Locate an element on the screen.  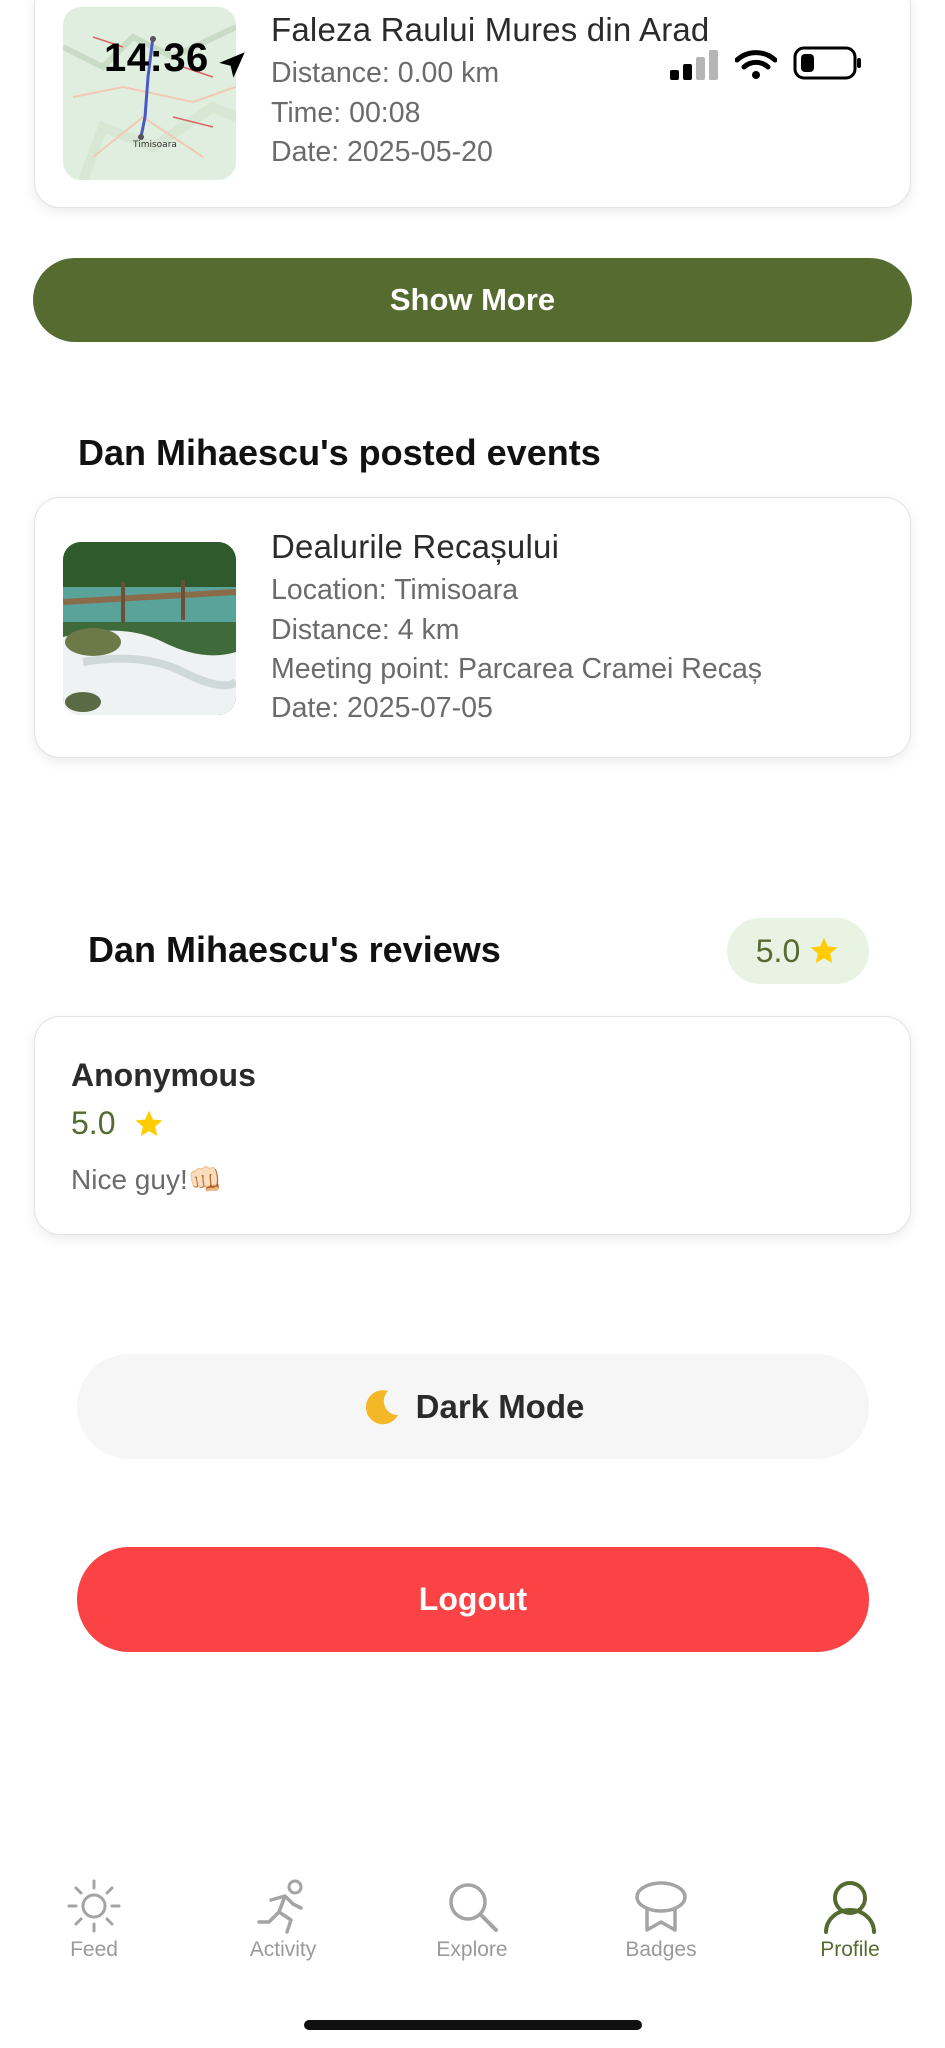
event-meeting-point: Meeting point: Parcarea Cramei Recaș is located at coordinates (517, 669).